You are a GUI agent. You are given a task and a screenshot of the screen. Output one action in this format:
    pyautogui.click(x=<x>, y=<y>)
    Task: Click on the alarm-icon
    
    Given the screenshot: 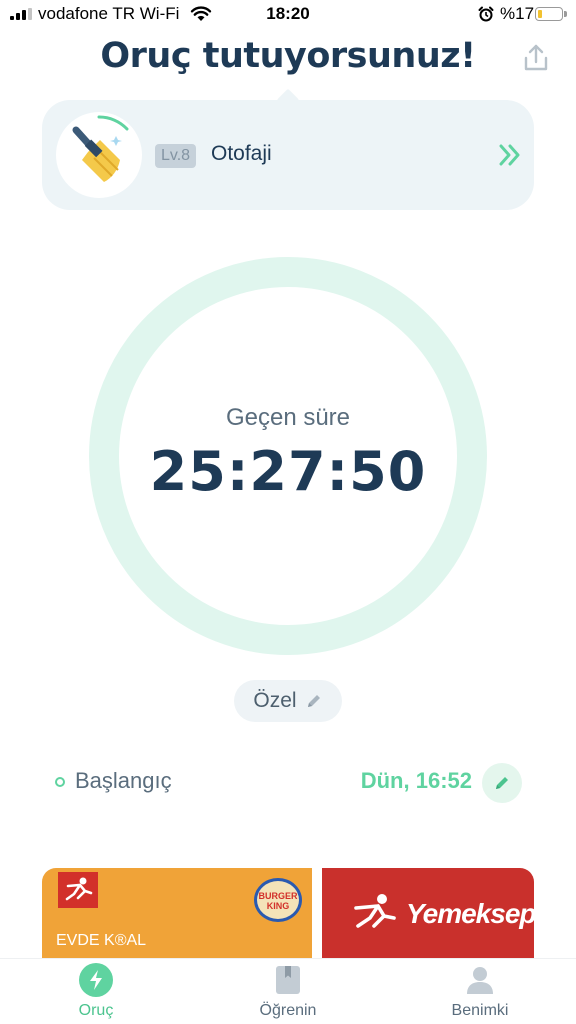 What is the action you would take?
    pyautogui.click(x=486, y=14)
    